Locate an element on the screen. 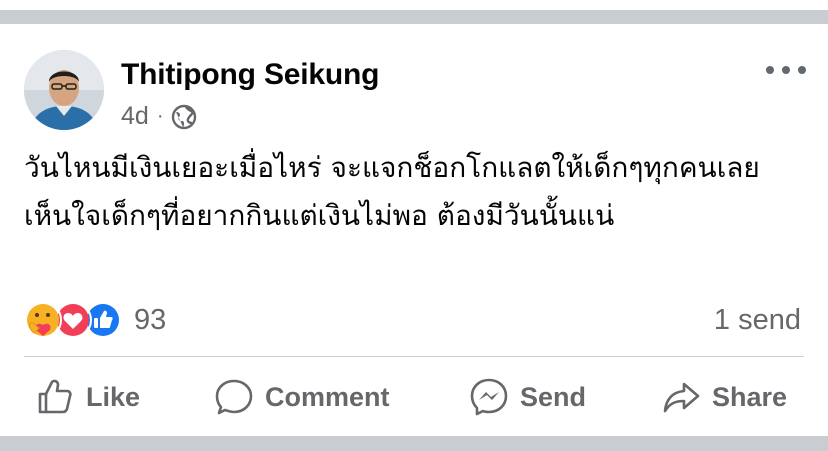 The height and width of the screenshot is (451, 828). share-label: Share is located at coordinates (750, 396).